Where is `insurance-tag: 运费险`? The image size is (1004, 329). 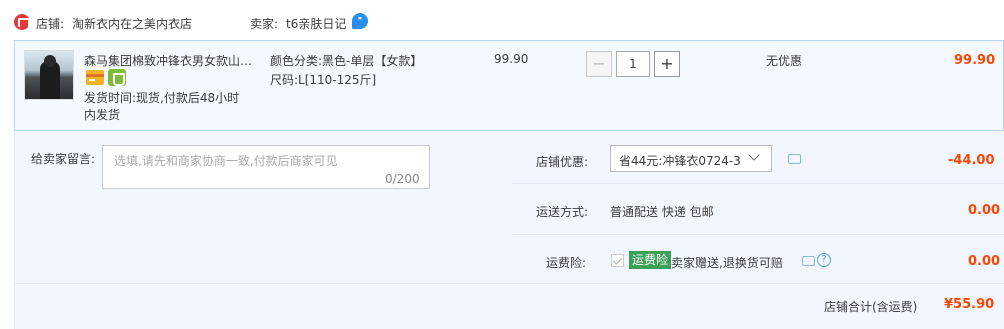 insurance-tag: 运费险 is located at coordinates (650, 260).